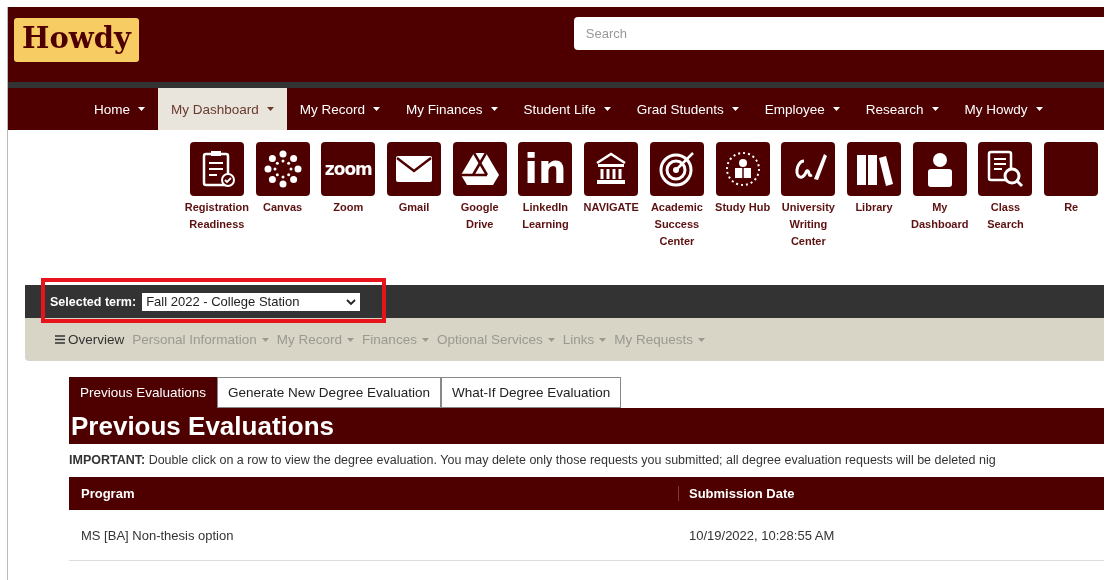 Image resolution: width=1108 pixels, height=580 pixels. Describe the element at coordinates (479, 216) in the screenshot. I see `app-label: Google Drive` at that location.